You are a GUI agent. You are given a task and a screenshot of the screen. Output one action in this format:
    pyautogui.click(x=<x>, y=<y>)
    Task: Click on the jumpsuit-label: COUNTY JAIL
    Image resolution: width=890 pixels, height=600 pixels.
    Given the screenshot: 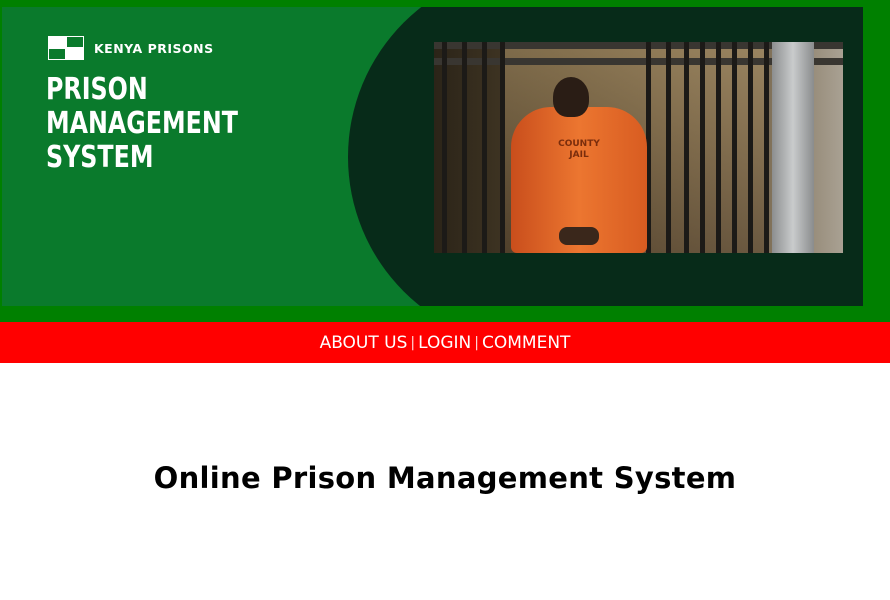 What is the action you would take?
    pyautogui.click(x=579, y=149)
    